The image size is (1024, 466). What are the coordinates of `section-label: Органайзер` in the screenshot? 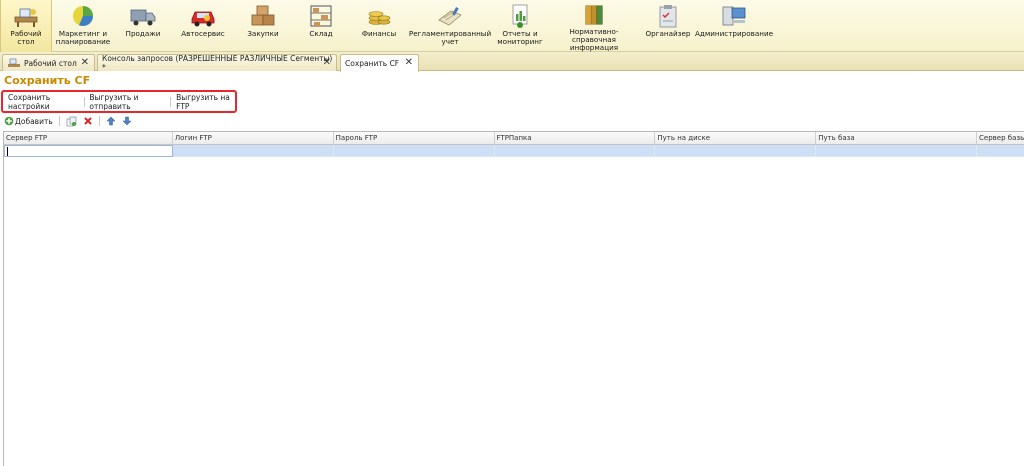 It's located at (668, 33).